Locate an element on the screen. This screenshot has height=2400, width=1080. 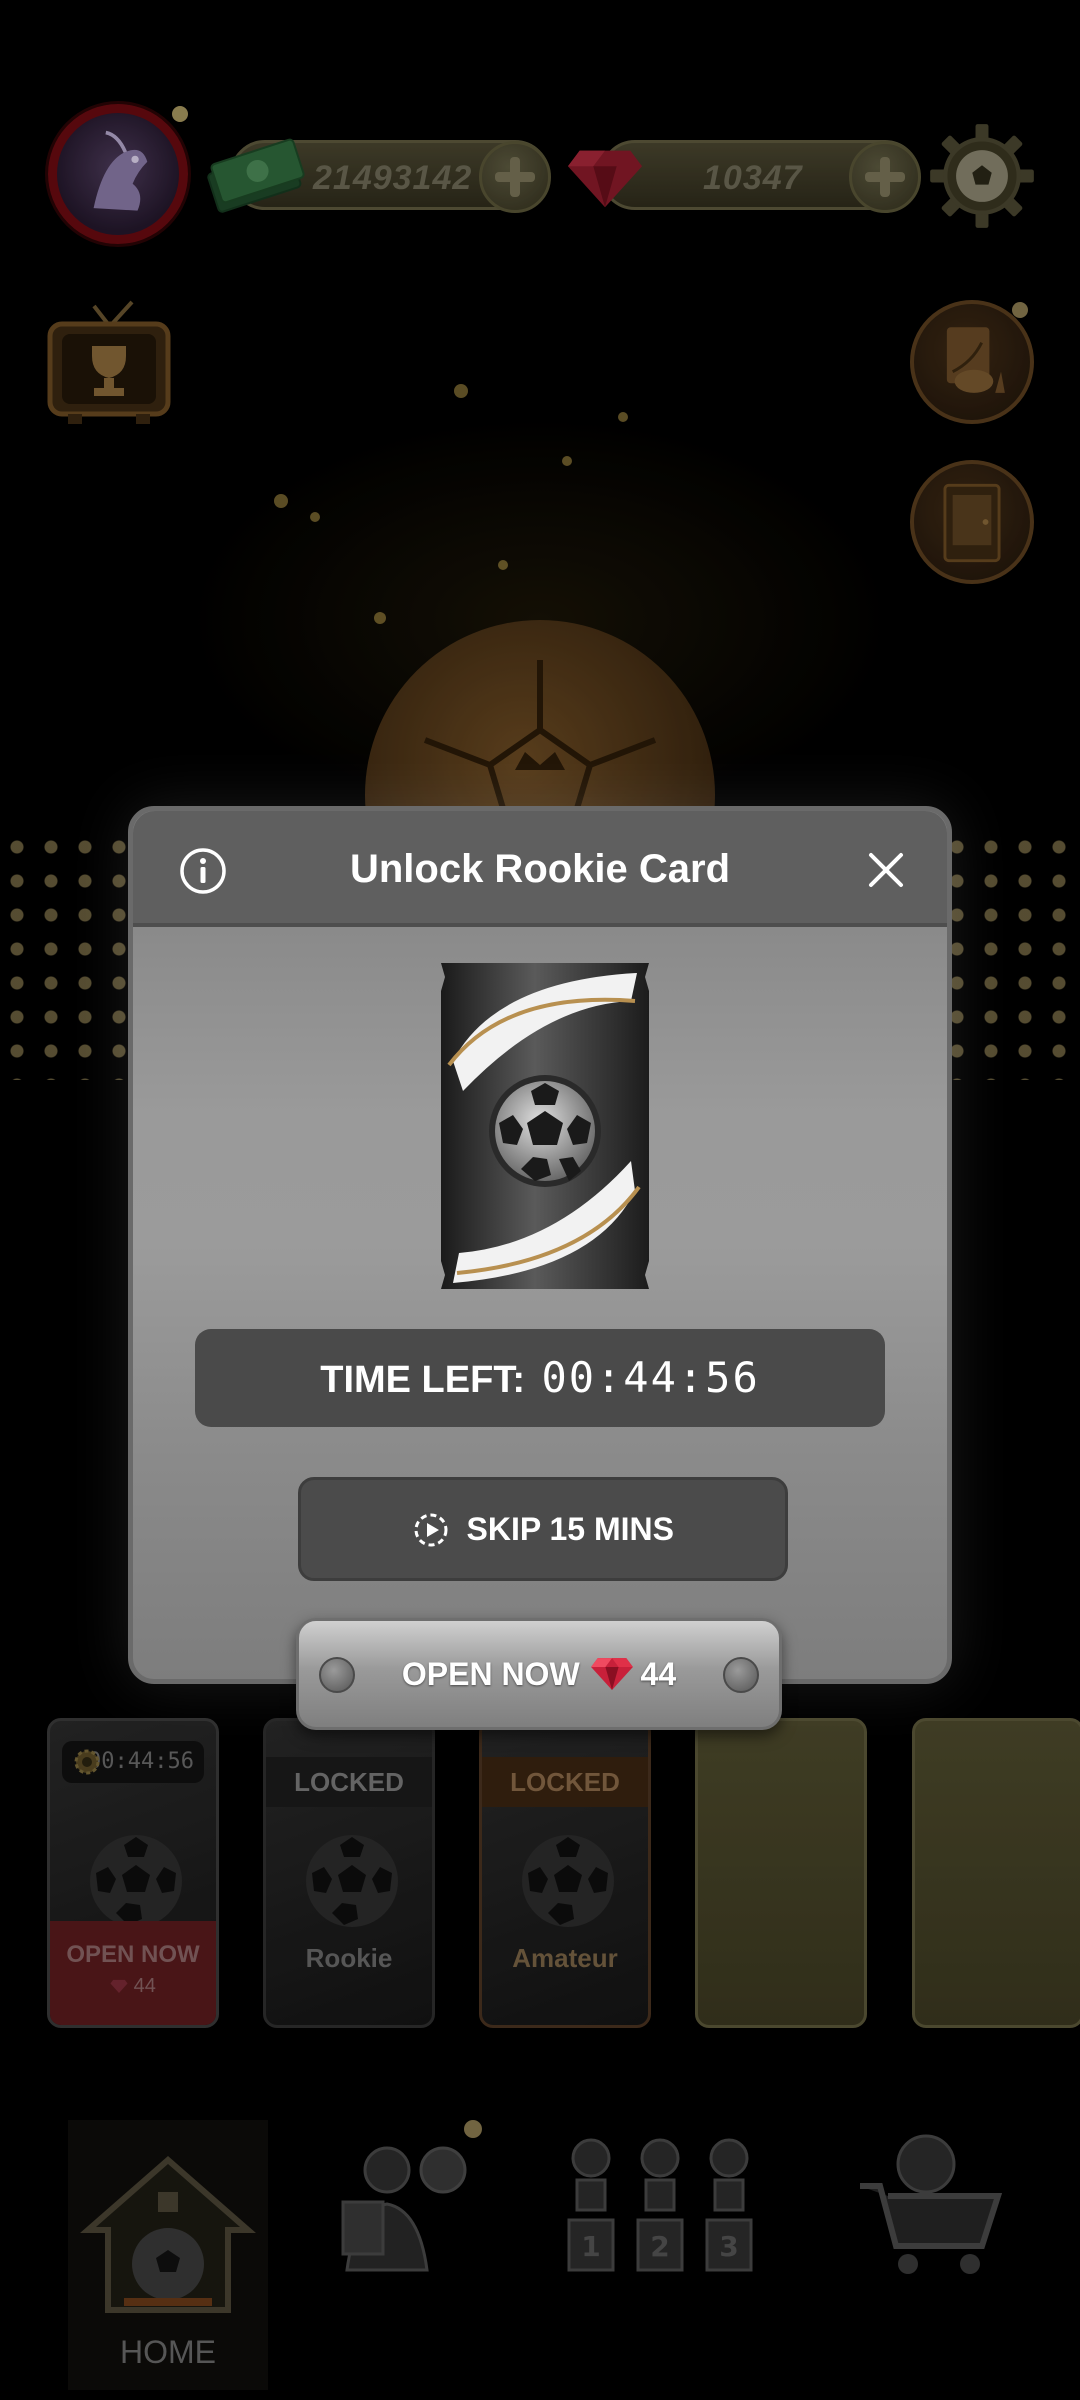
close-icon is located at coordinates (886, 870).